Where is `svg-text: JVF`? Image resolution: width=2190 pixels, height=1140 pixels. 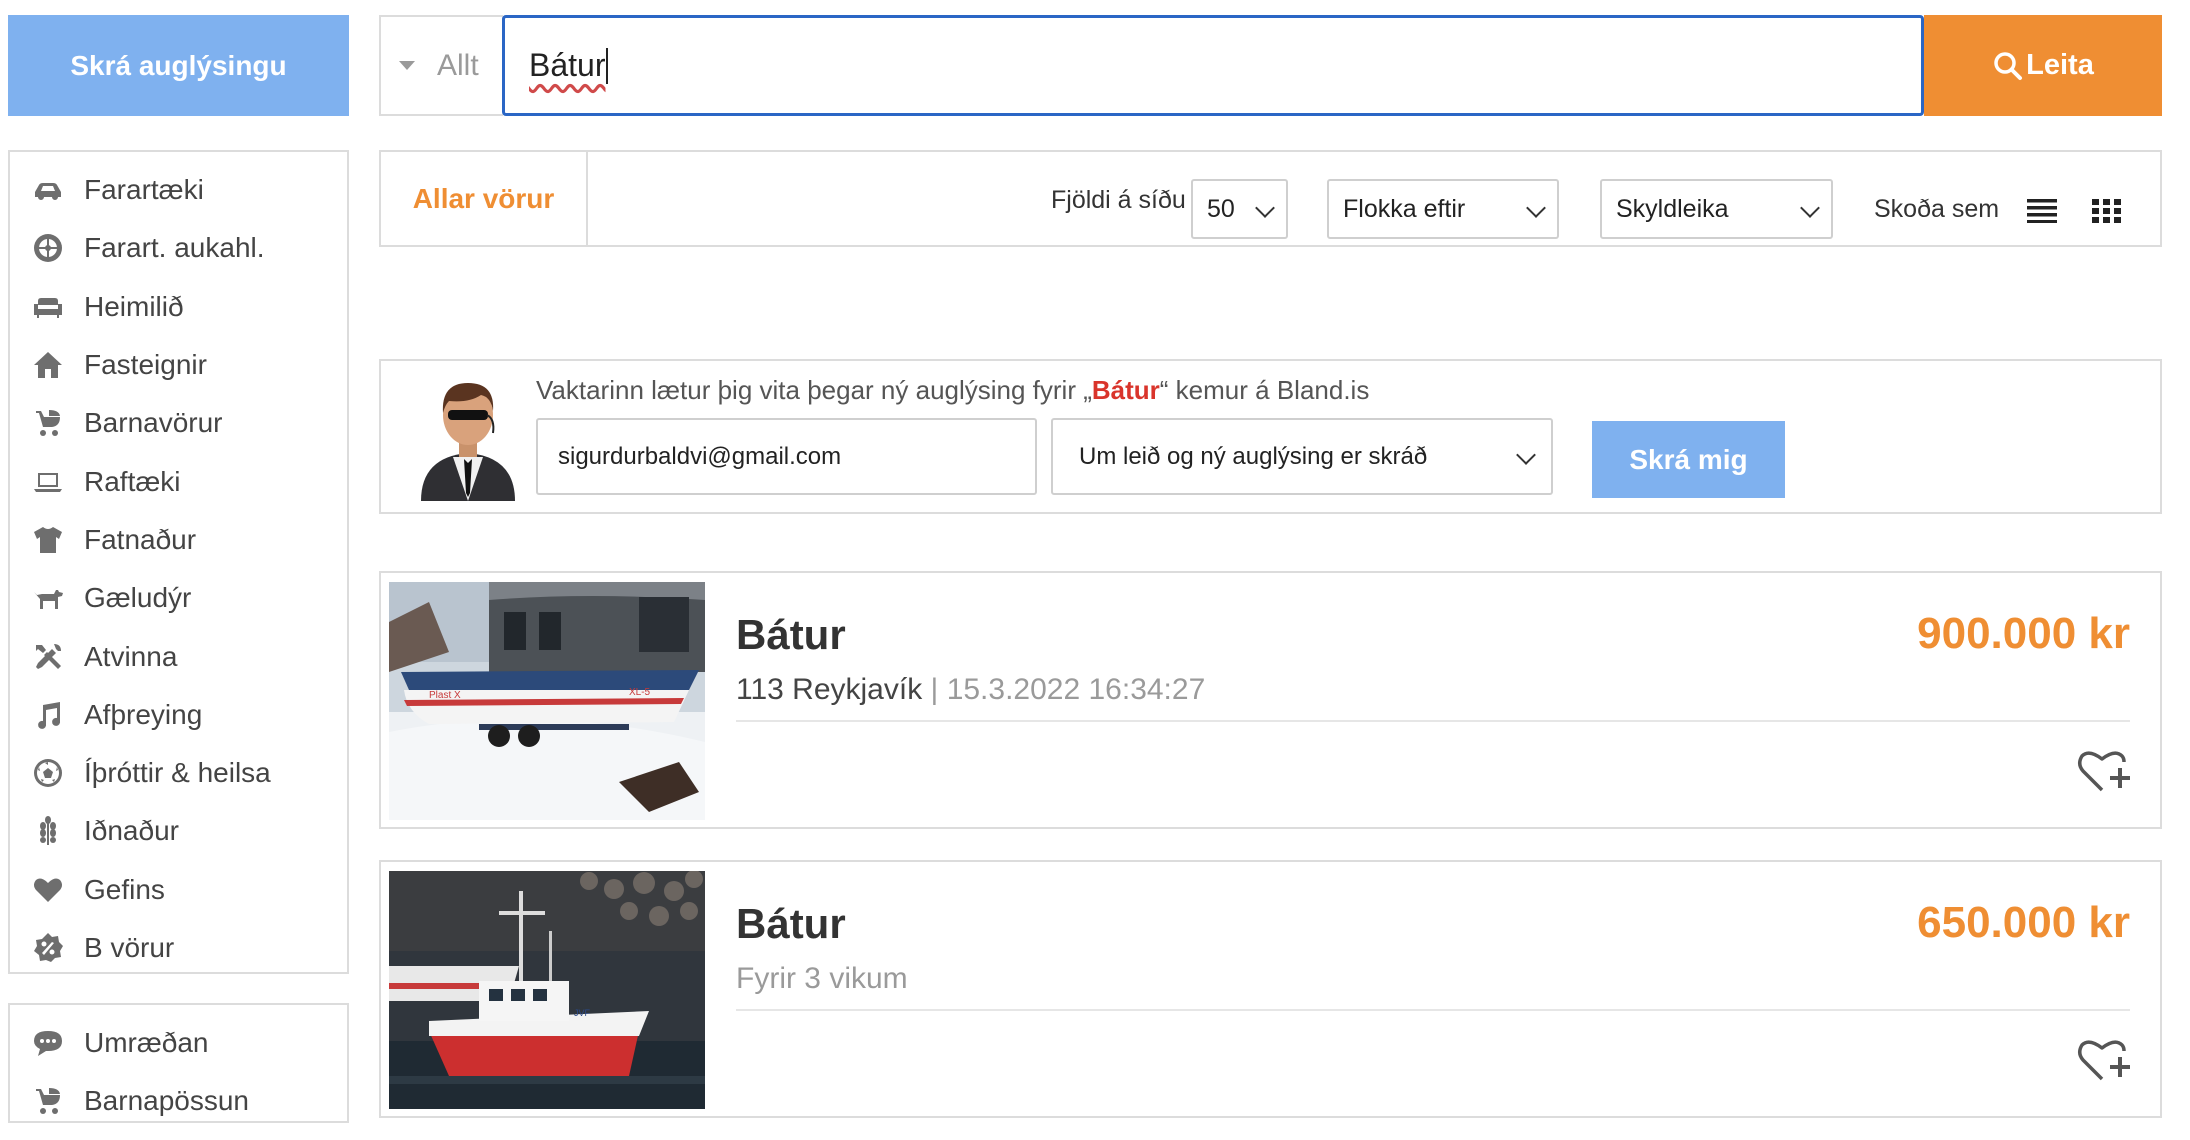 svg-text: JVF is located at coordinates (582, 1013).